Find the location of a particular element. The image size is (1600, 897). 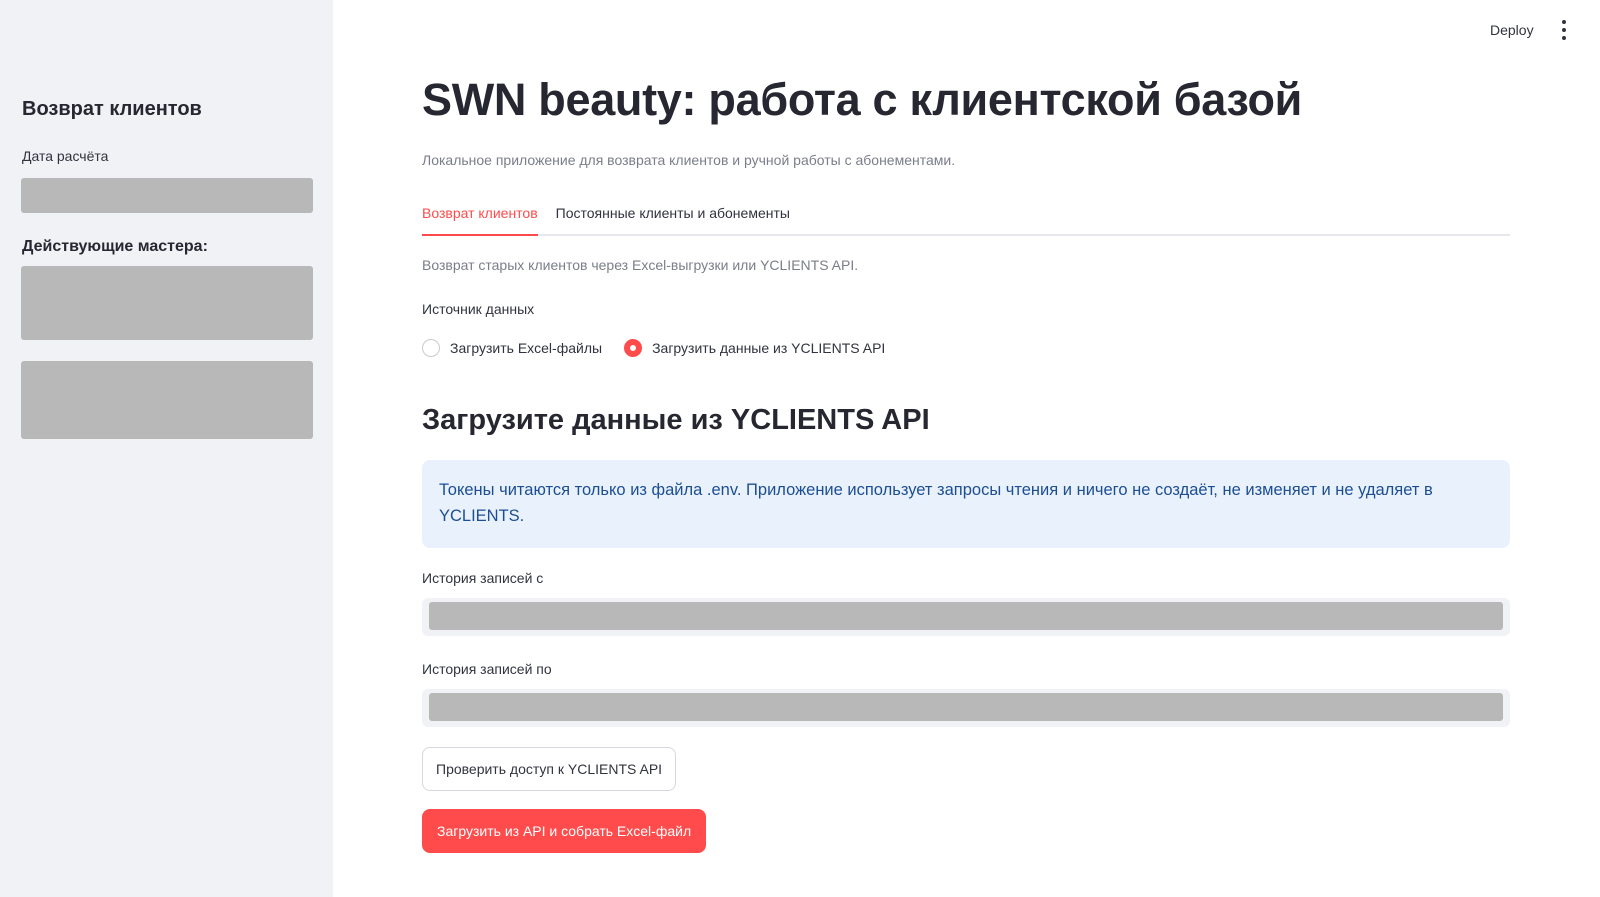

vertical-ellipsis-icon is located at coordinates (1564, 30).